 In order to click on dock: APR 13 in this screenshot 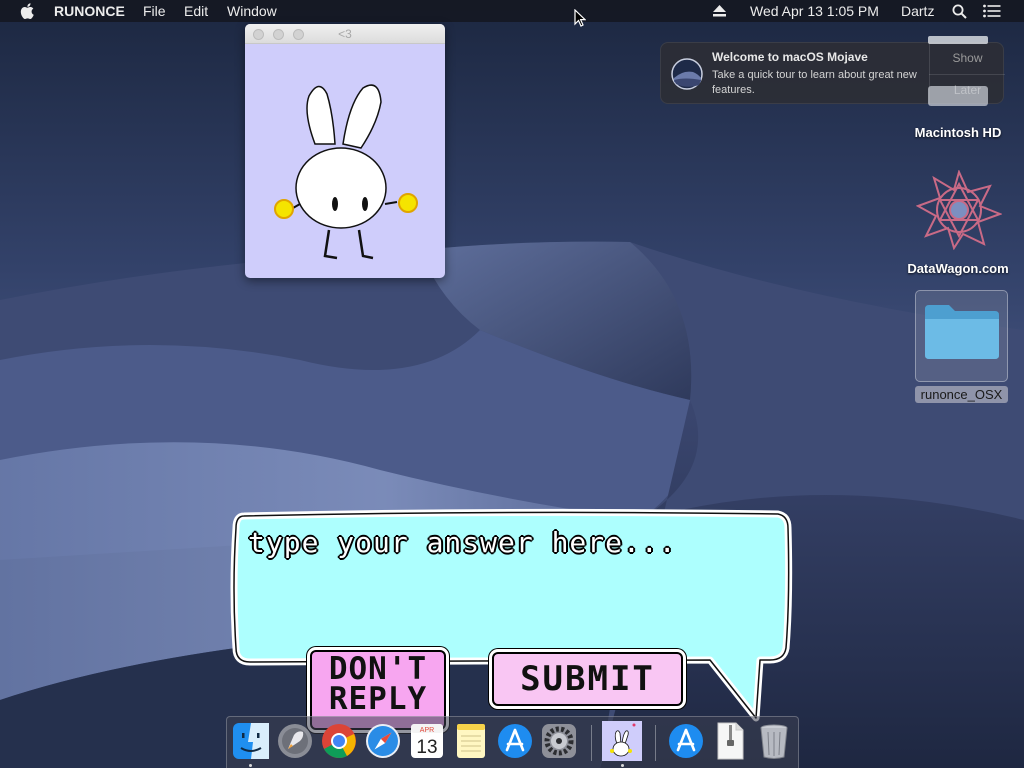, I will do `click(512, 742)`.